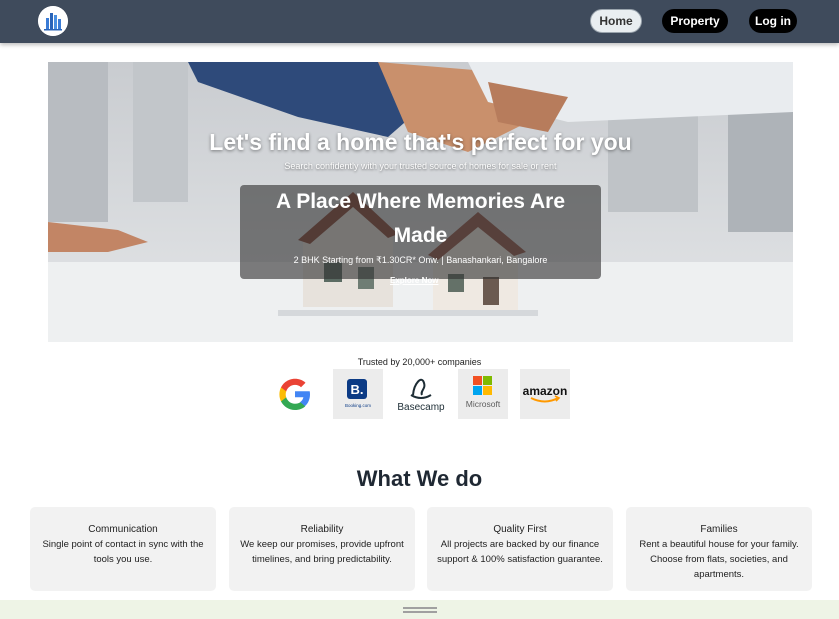 The width and height of the screenshot is (839, 619). What do you see at coordinates (322, 529) in the screenshot?
I see `service-card-title: Reliability` at bounding box center [322, 529].